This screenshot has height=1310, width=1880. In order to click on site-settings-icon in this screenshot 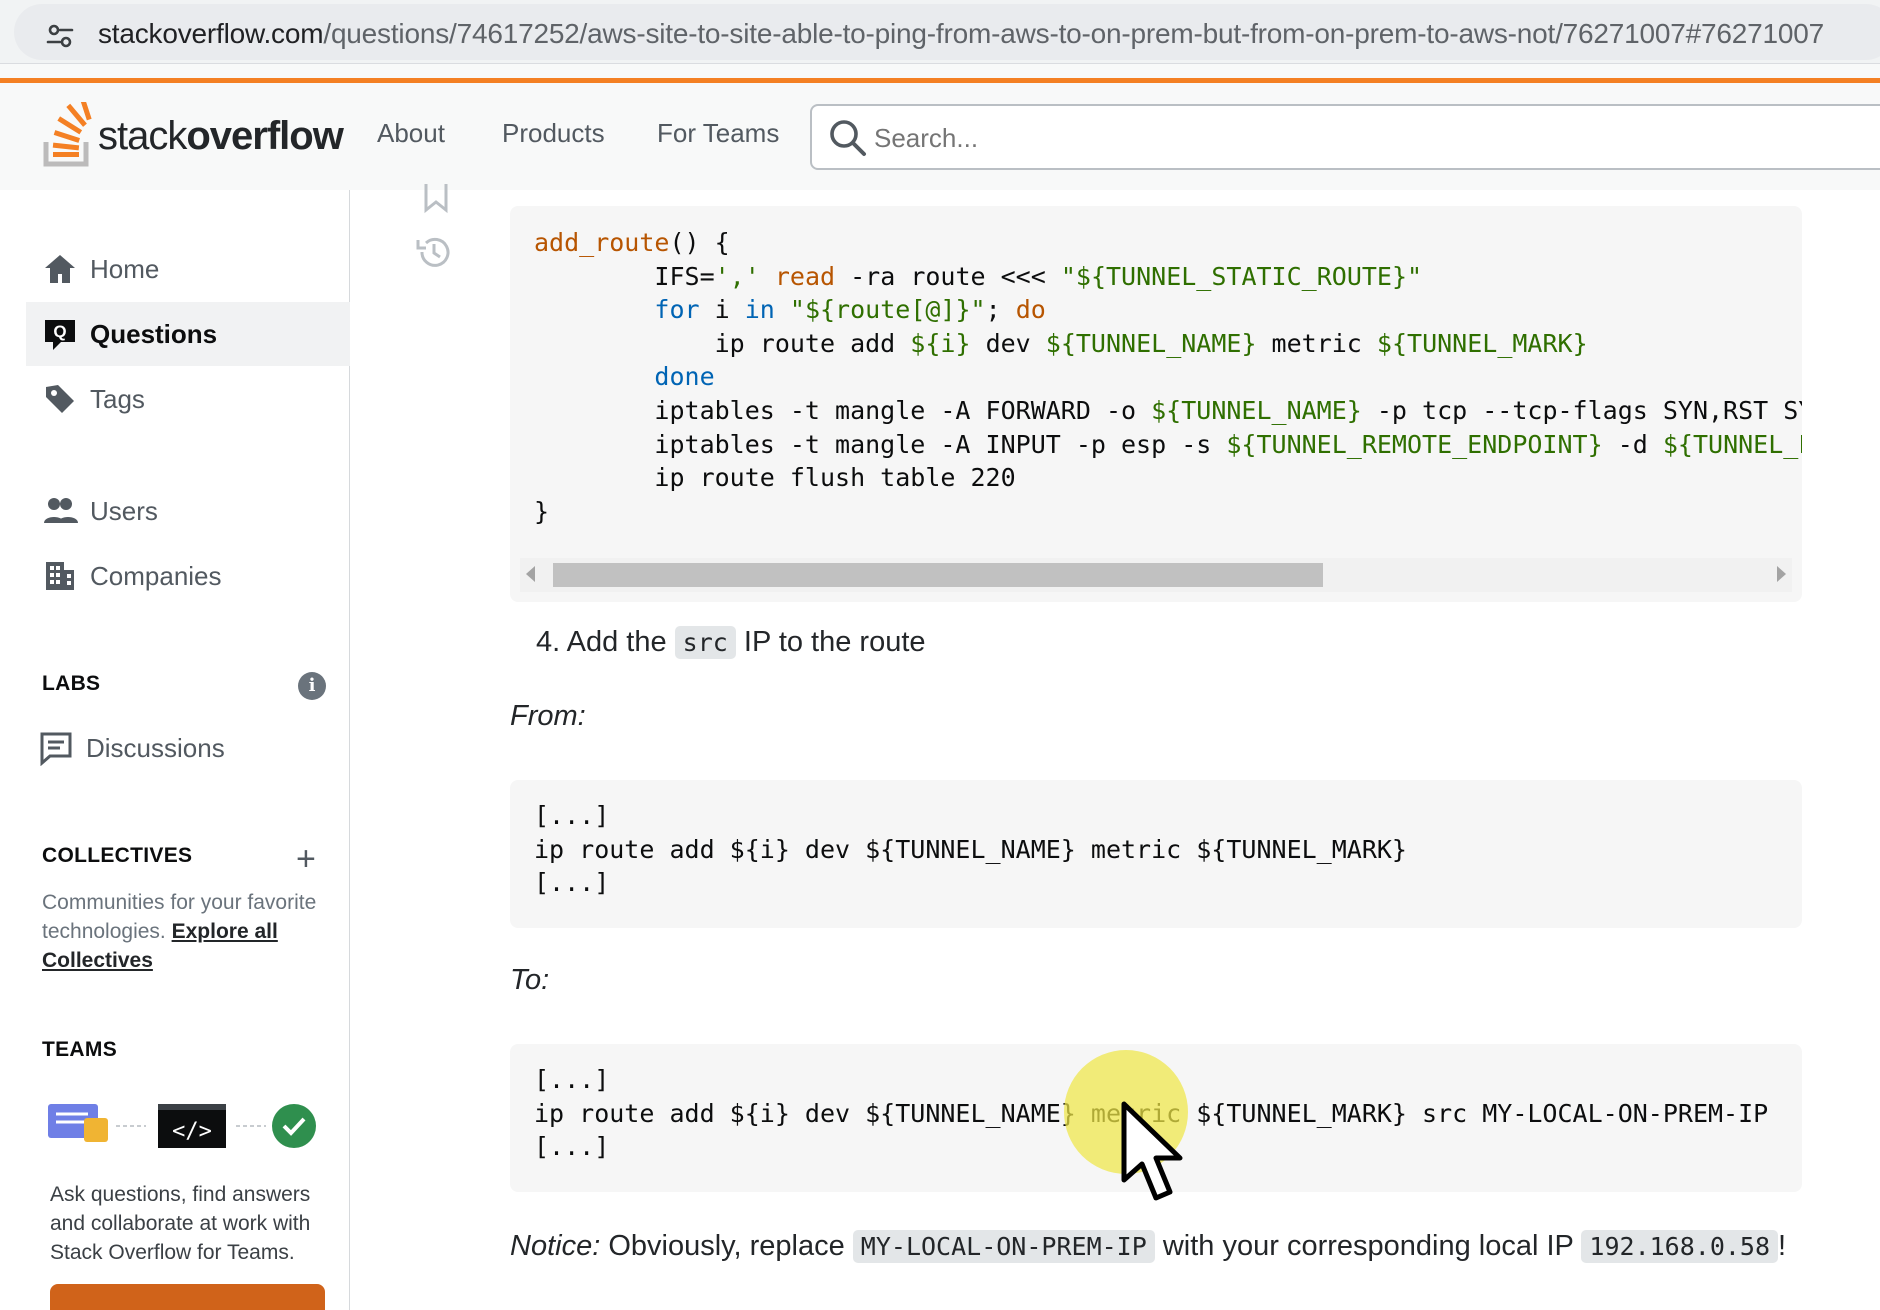, I will do `click(60, 36)`.